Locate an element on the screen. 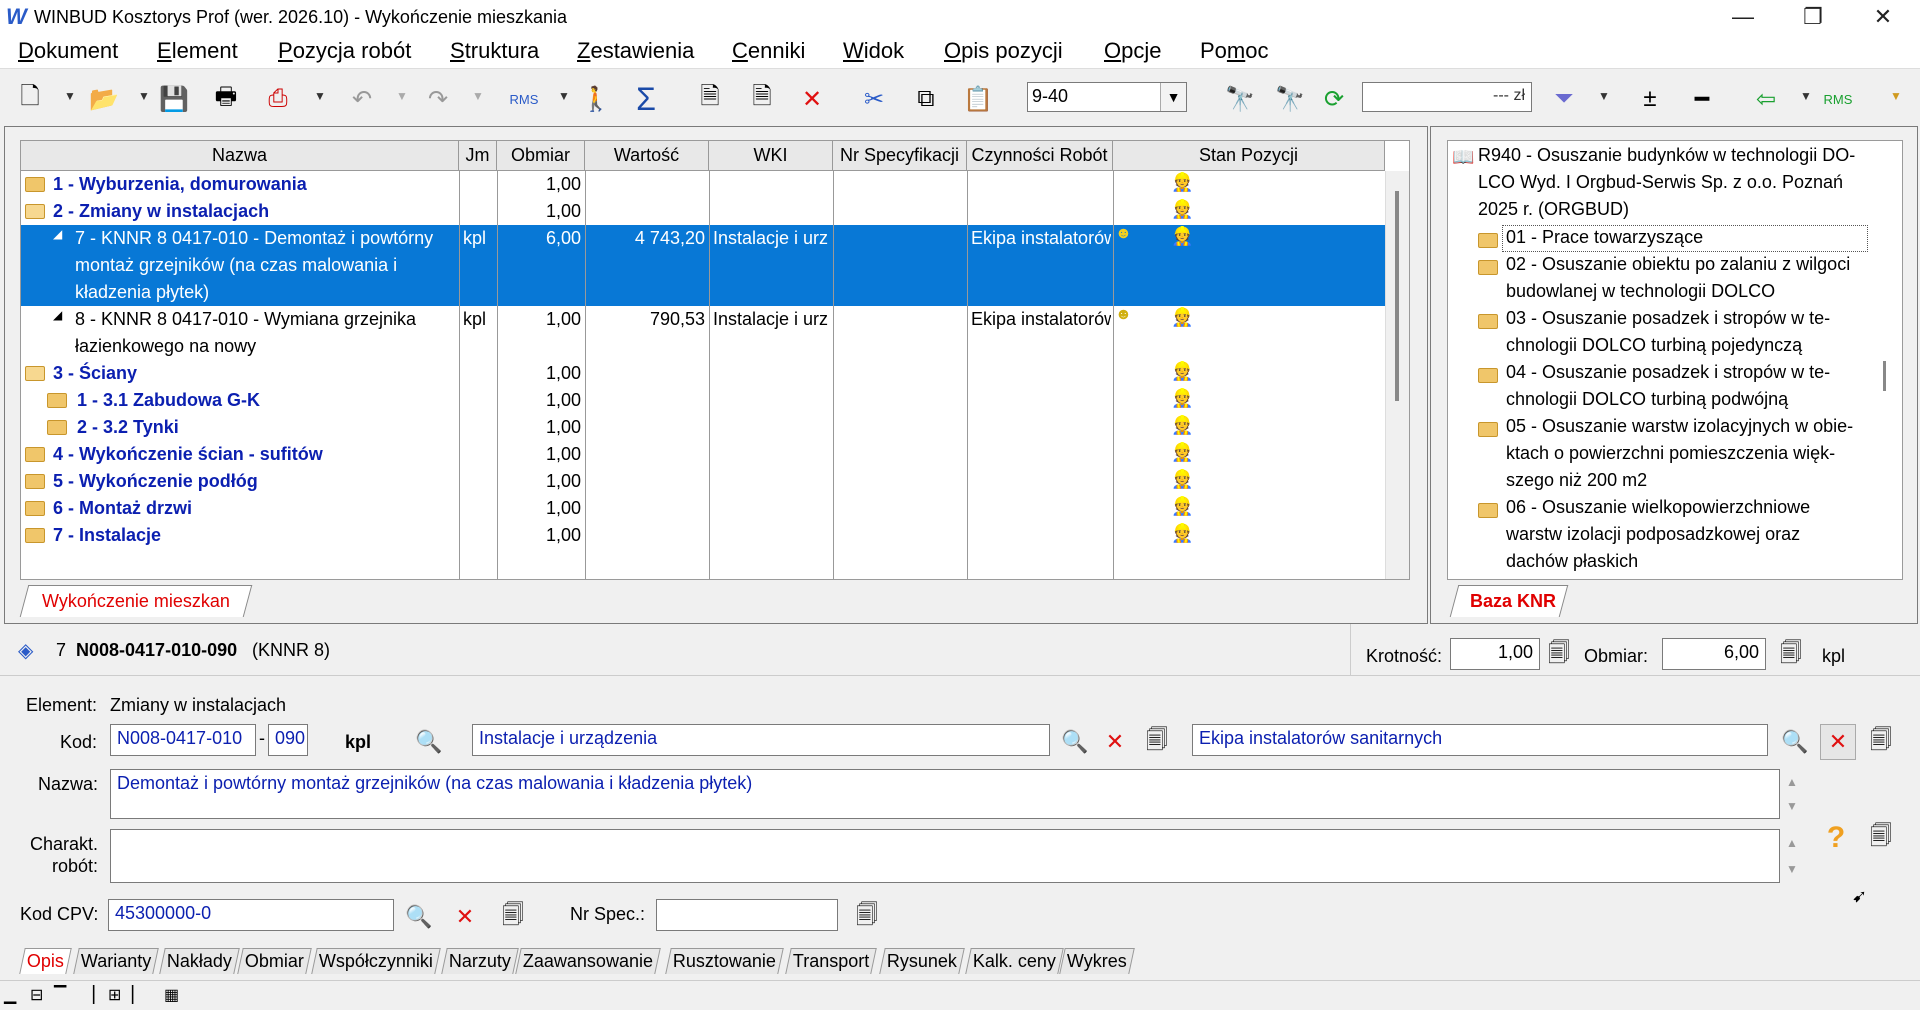 This screenshot has height=1010, width=1920. tree-row: 6 - Montaż drzwi 1,00 👷 is located at coordinates (703, 508).